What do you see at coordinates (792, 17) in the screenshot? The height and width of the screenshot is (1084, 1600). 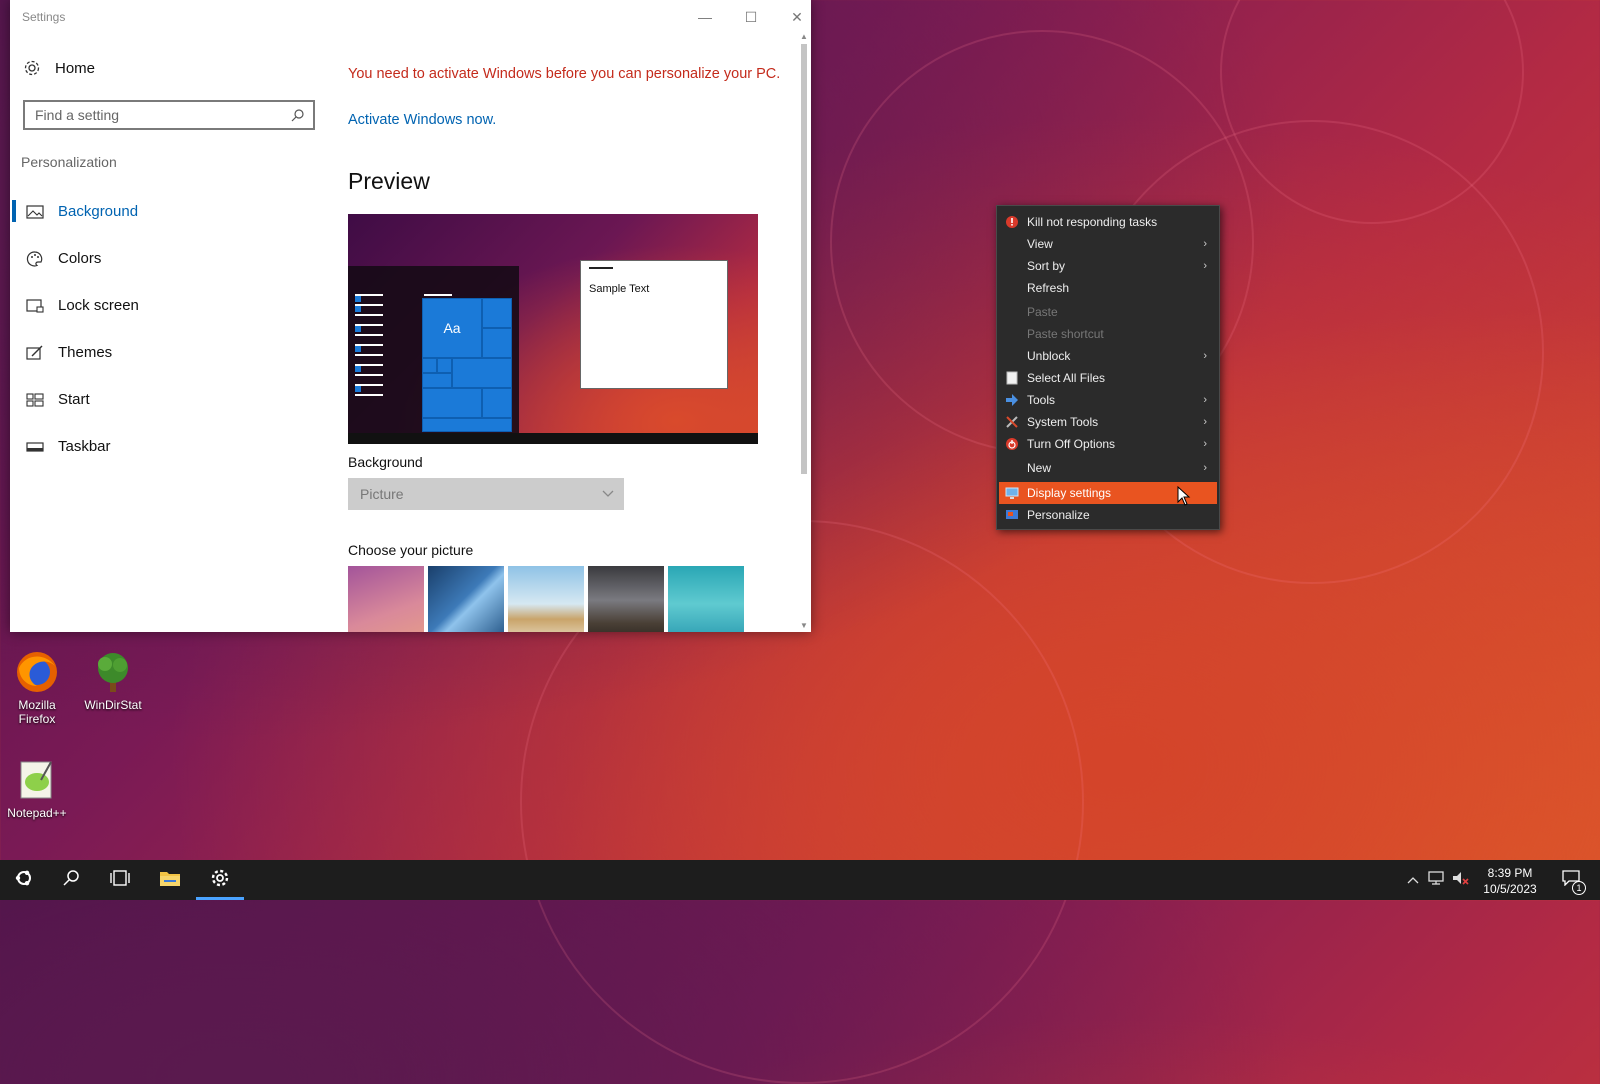 I see `close-button: ✕` at bounding box center [792, 17].